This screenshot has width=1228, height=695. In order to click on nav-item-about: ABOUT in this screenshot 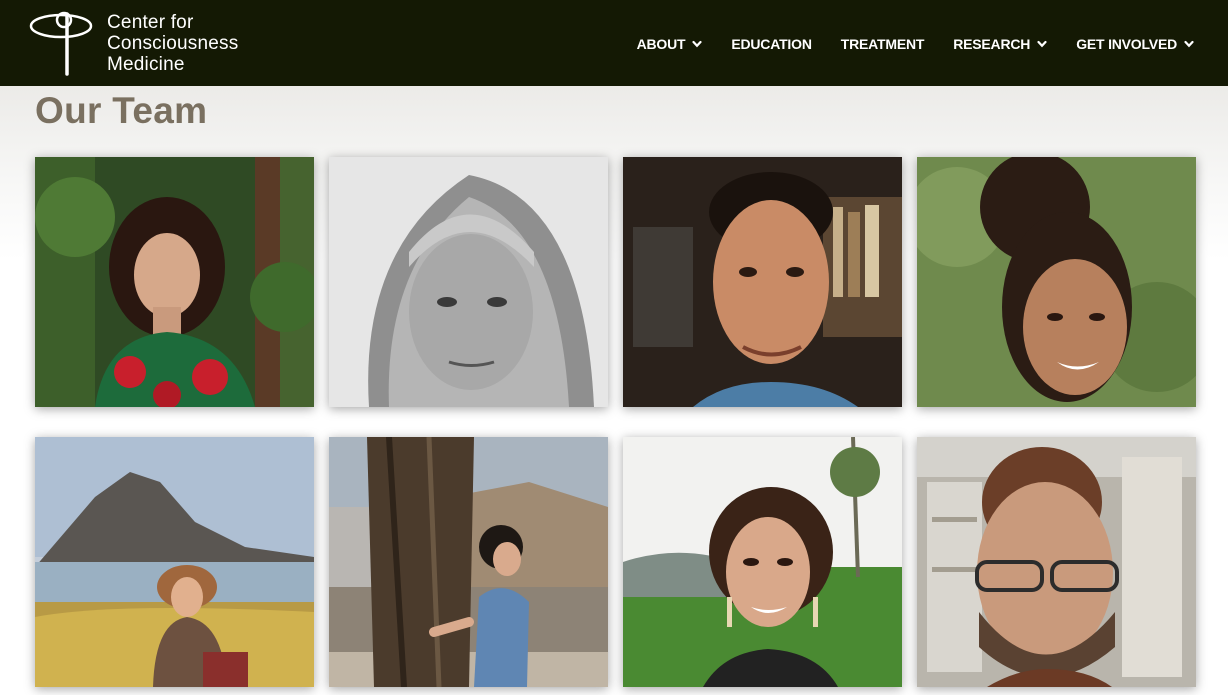, I will do `click(670, 44)`.